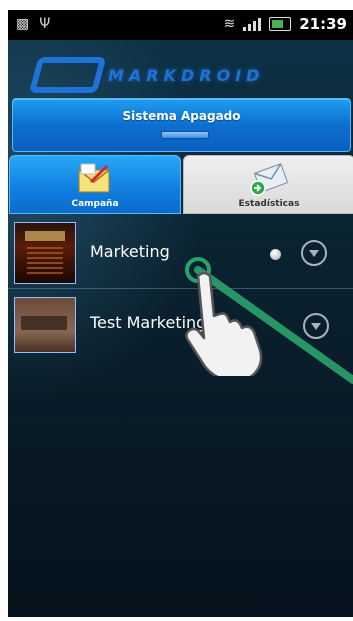 Image resolution: width=353 pixels, height=621 pixels. I want to click on list-item: Test Marketing, so click(180, 323).